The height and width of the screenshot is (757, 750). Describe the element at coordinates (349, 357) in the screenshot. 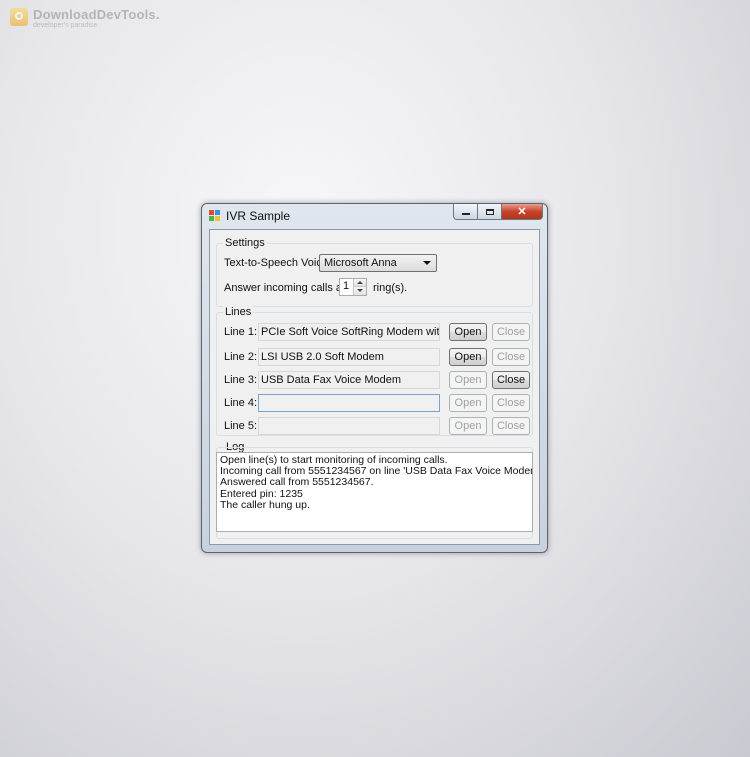

I see `line-device-field: LSI USB 2.0 Soft Modem` at that location.